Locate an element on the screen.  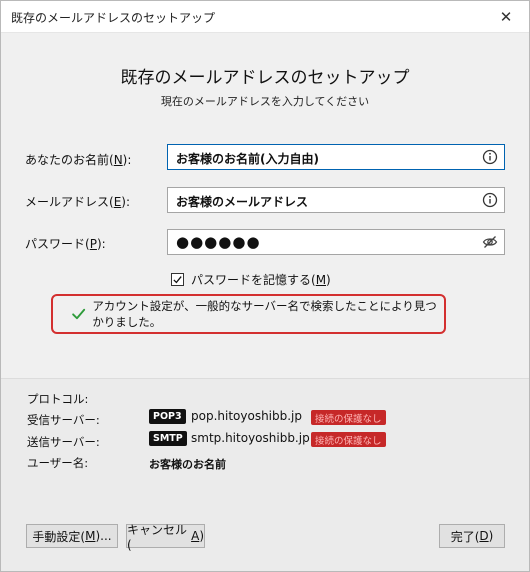
password-field-value: ●●●●●● is located at coordinates (218, 242).